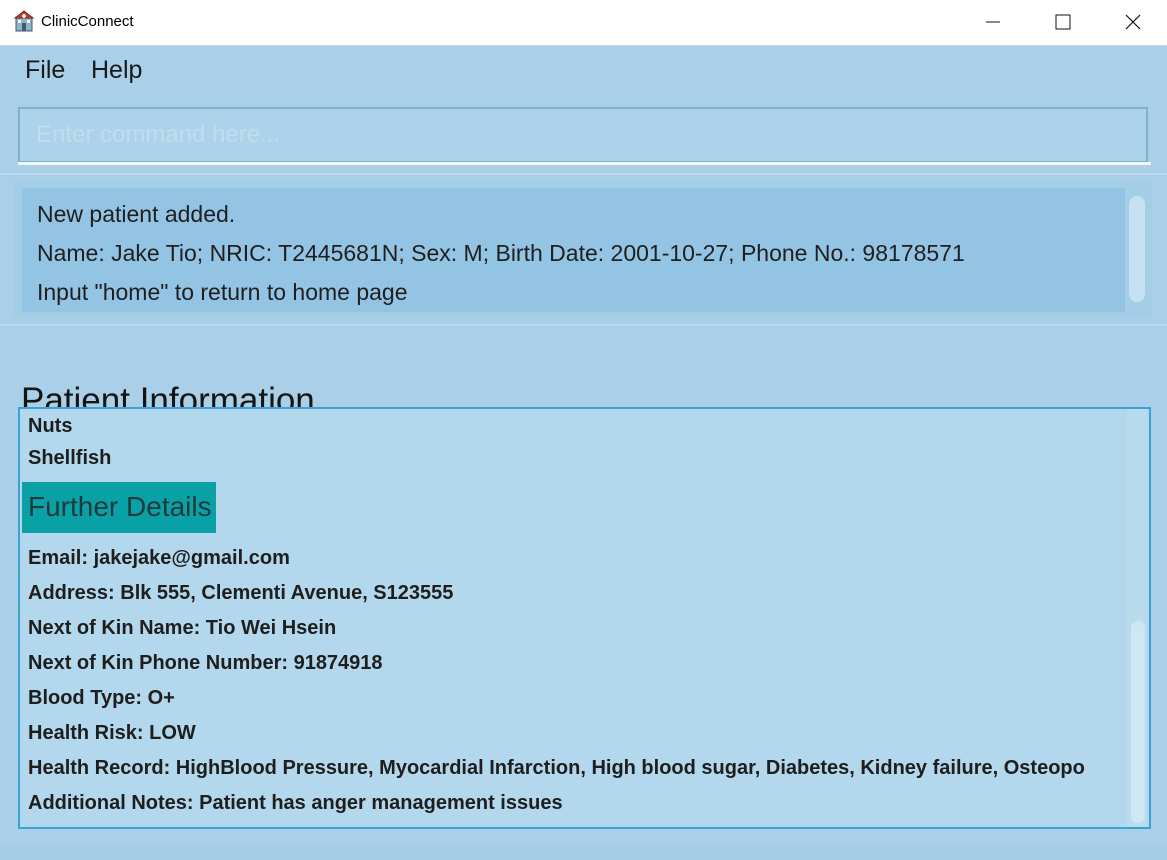 The width and height of the screenshot is (1167, 860). What do you see at coordinates (24, 21) in the screenshot?
I see `clinic-building-icon` at bounding box center [24, 21].